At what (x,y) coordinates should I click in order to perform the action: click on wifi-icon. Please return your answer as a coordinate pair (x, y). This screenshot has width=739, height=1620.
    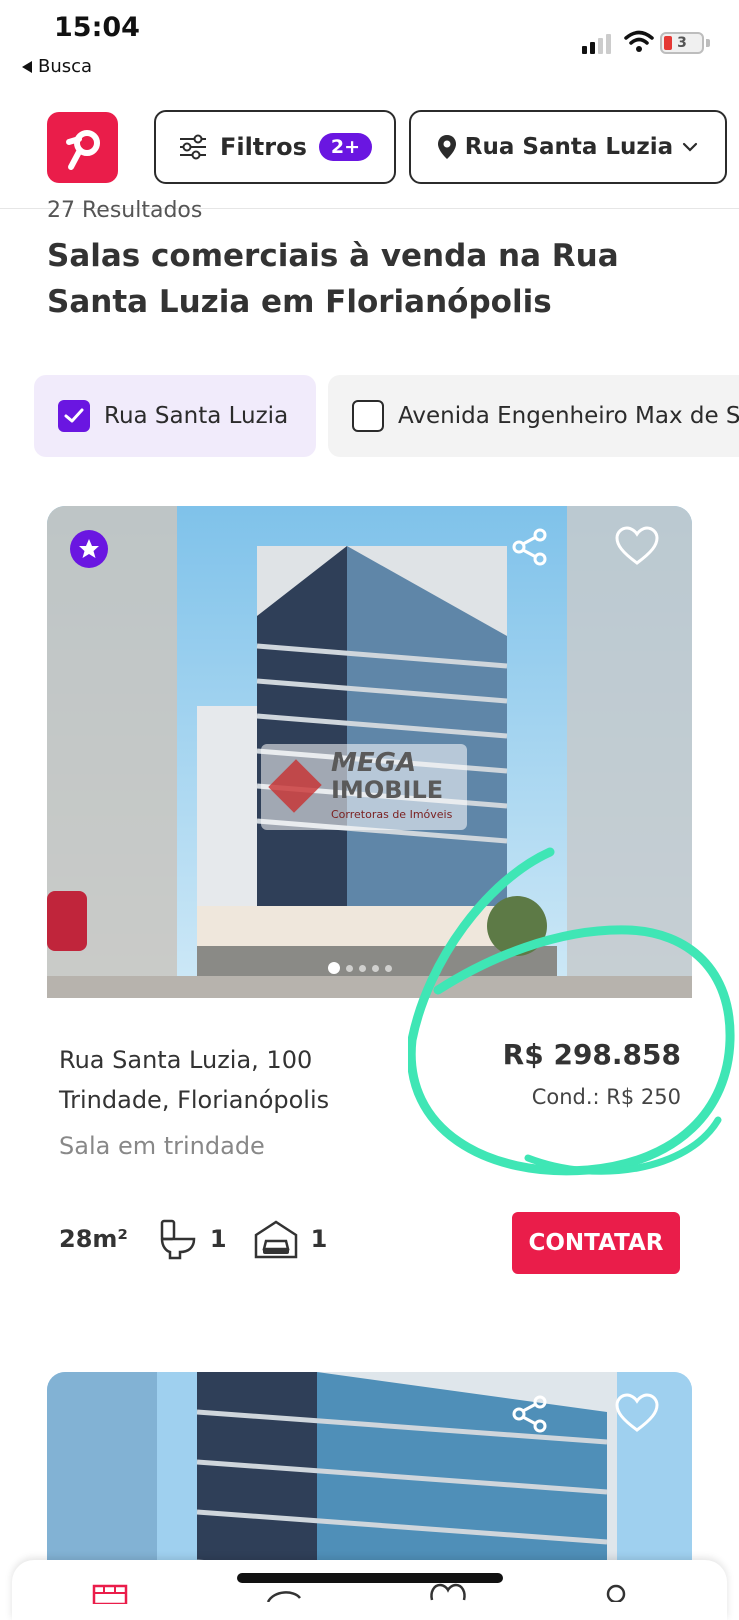
    Looking at the image, I should click on (639, 41).